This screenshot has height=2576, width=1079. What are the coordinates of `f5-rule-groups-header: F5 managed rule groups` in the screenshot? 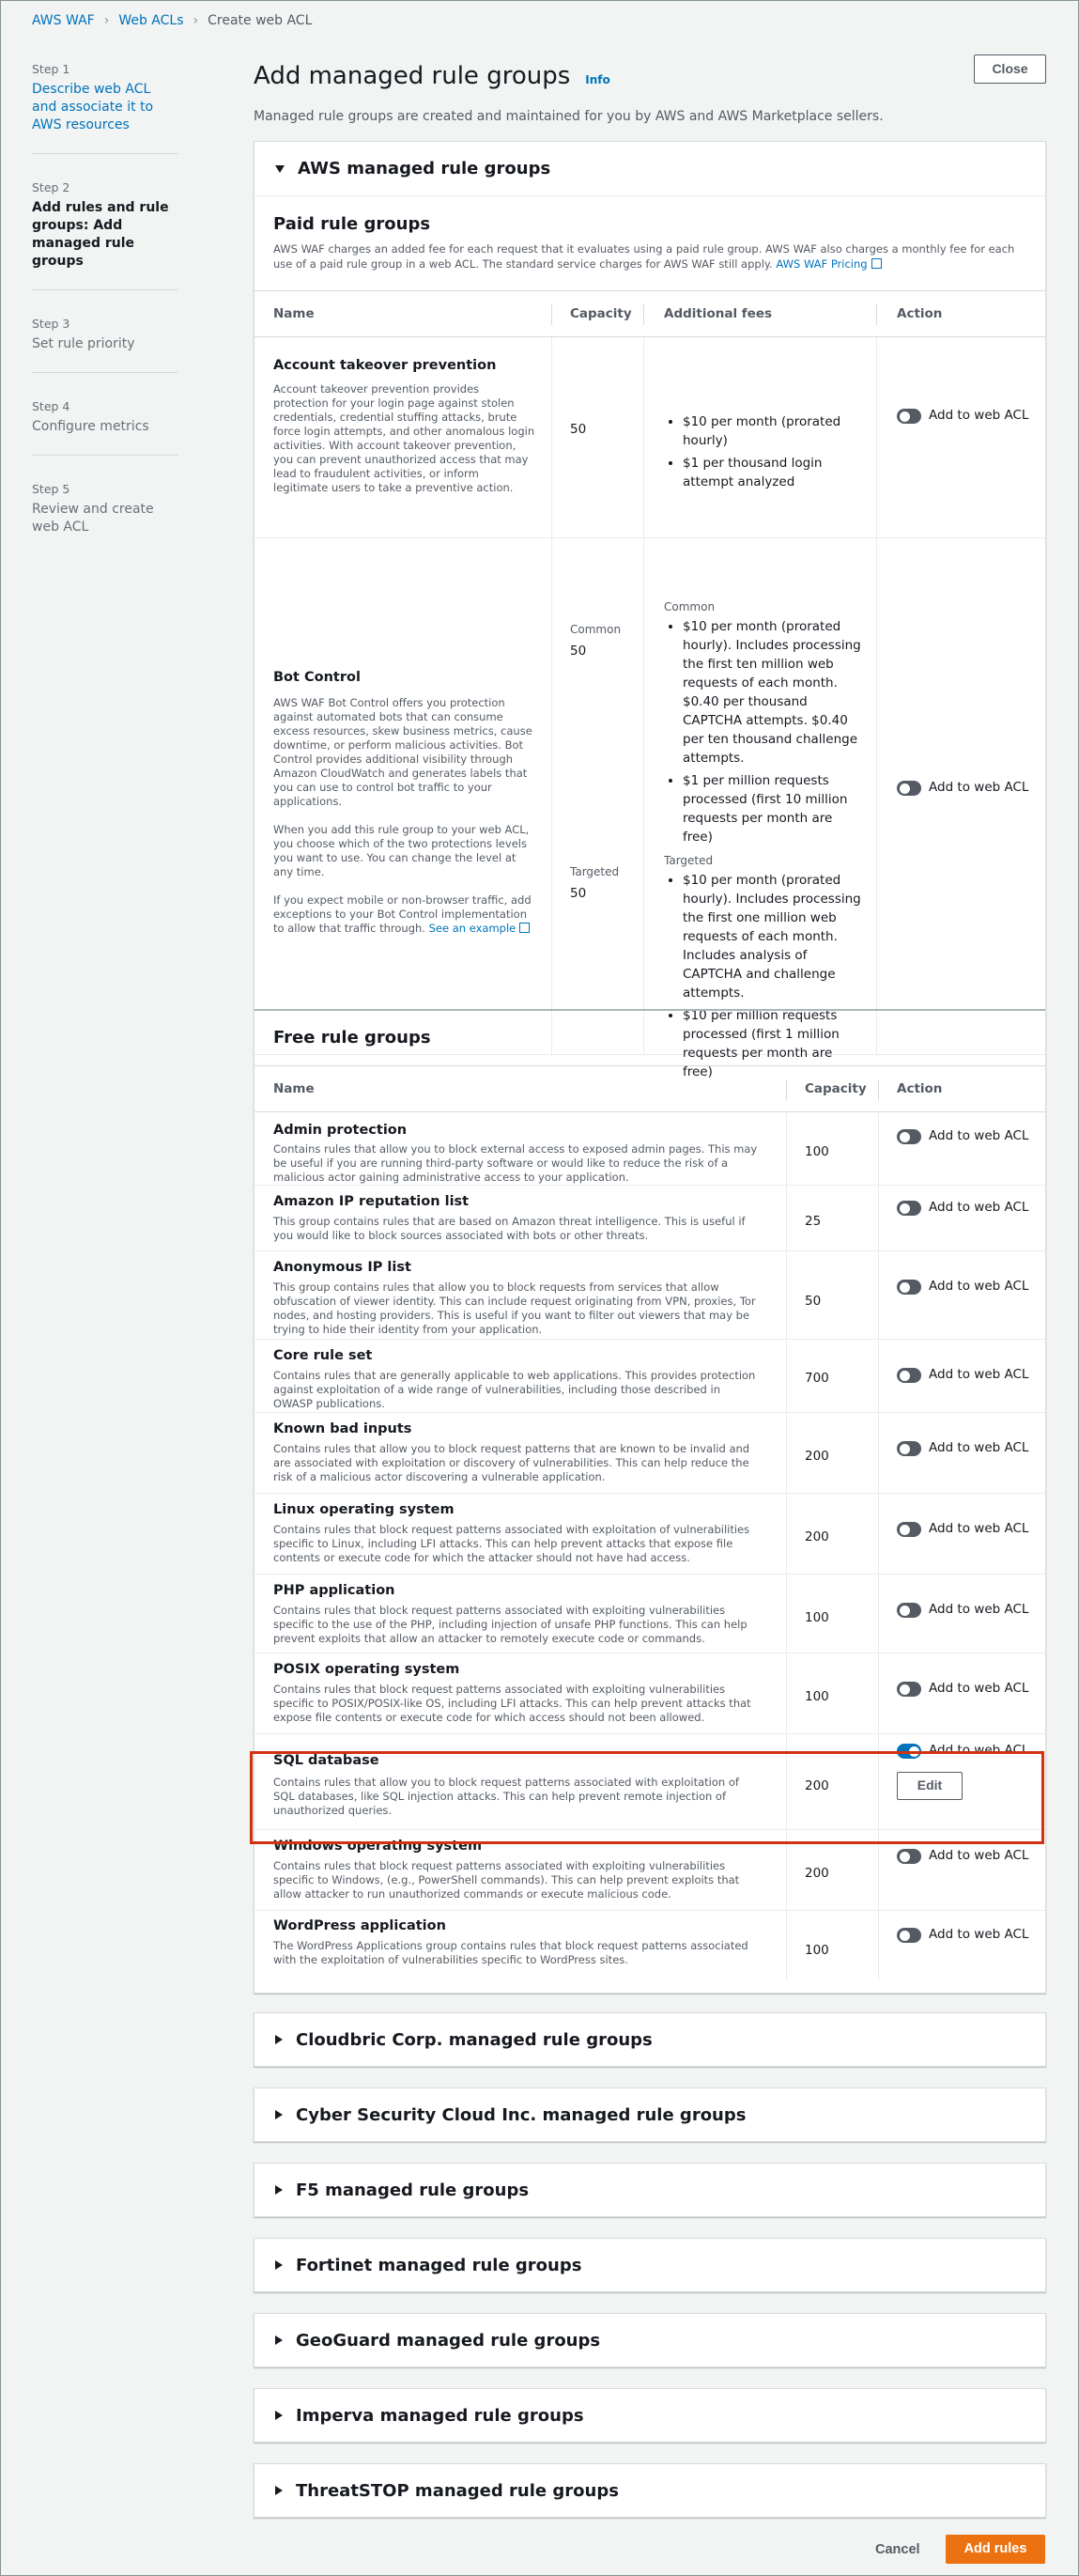 It's located at (650, 2190).